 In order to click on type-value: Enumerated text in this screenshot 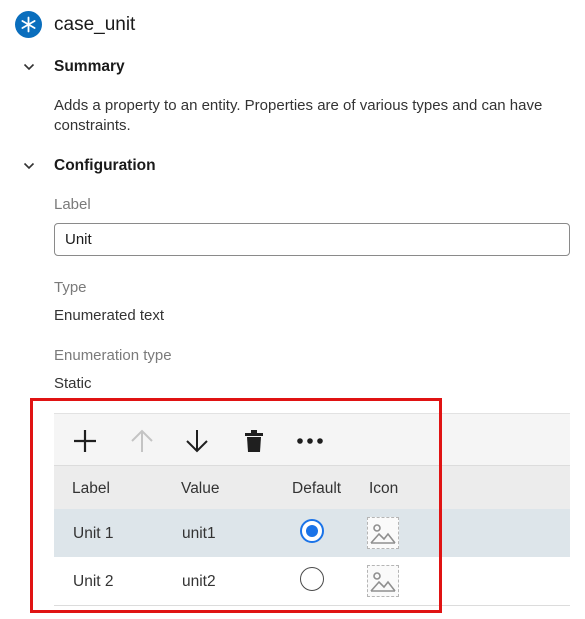, I will do `click(109, 315)`.